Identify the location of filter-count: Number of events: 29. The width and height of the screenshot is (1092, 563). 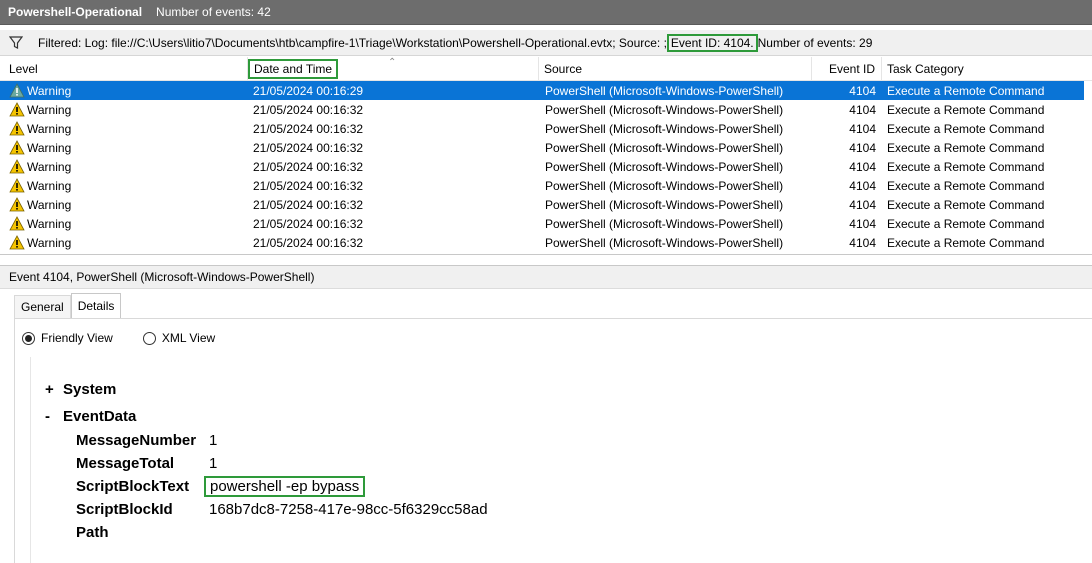
(815, 42).